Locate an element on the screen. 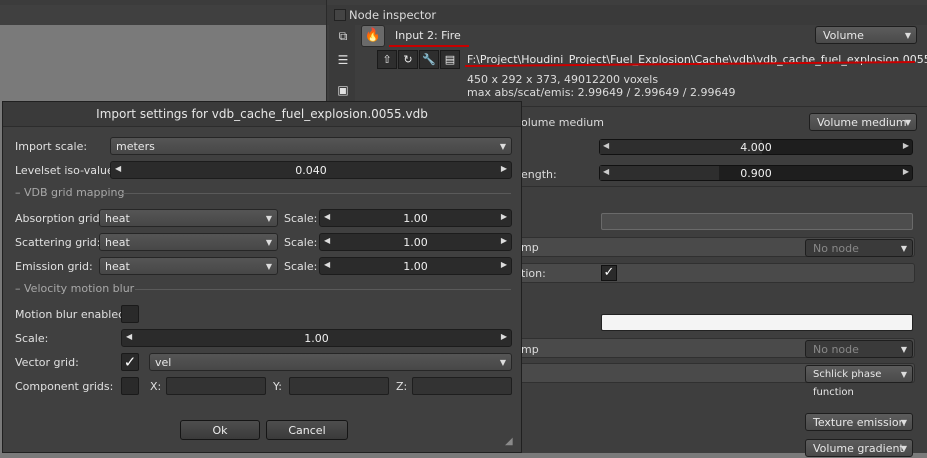  motion-blur-label: Motion blur enabled: is located at coordinates (72, 314).